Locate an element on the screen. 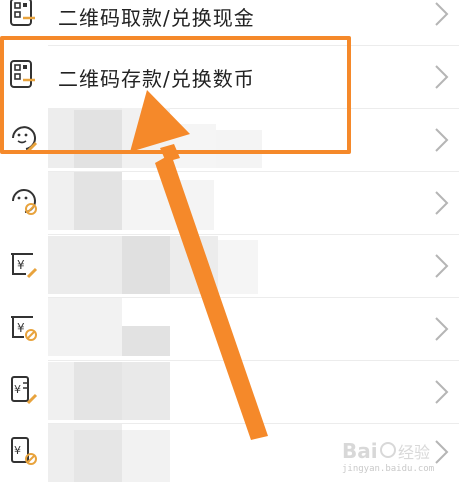 This screenshot has height=487, width=459. yuan-card-edit-icon: ¥ is located at coordinates (24, 266).